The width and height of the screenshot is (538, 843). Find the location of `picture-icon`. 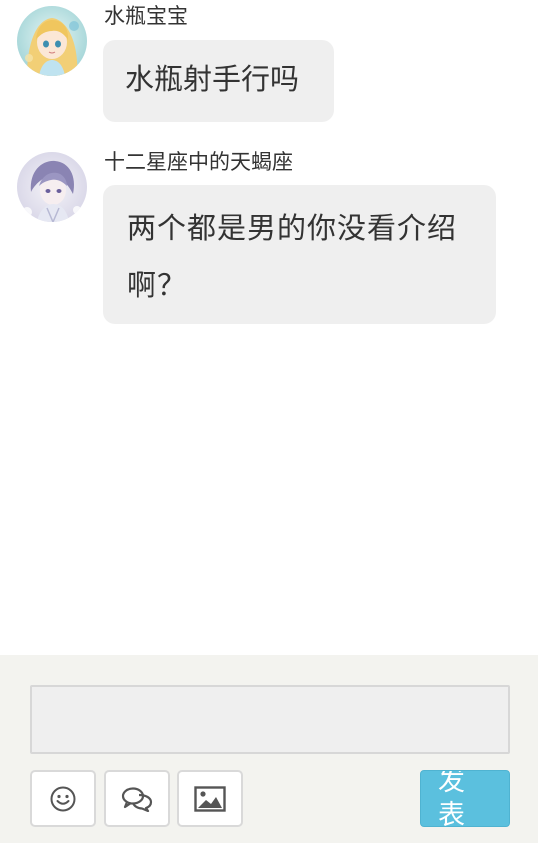

picture-icon is located at coordinates (210, 798).